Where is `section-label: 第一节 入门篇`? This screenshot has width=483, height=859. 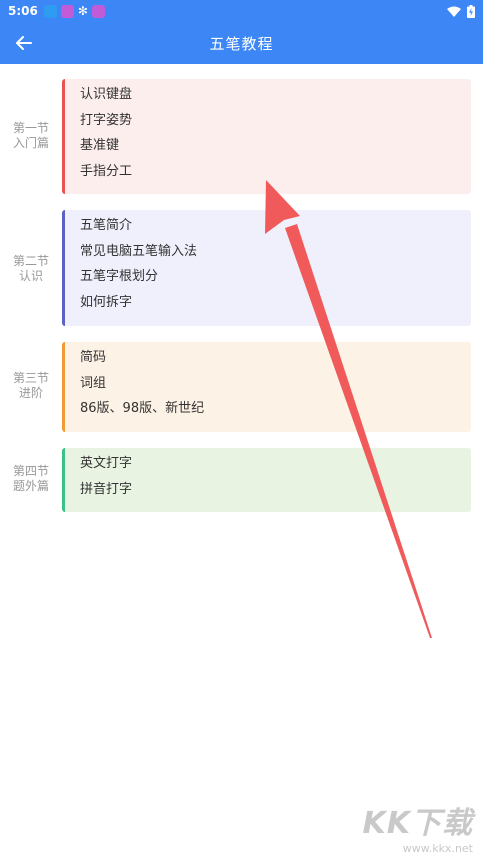 section-label: 第一节 入门篇 is located at coordinates (31, 136).